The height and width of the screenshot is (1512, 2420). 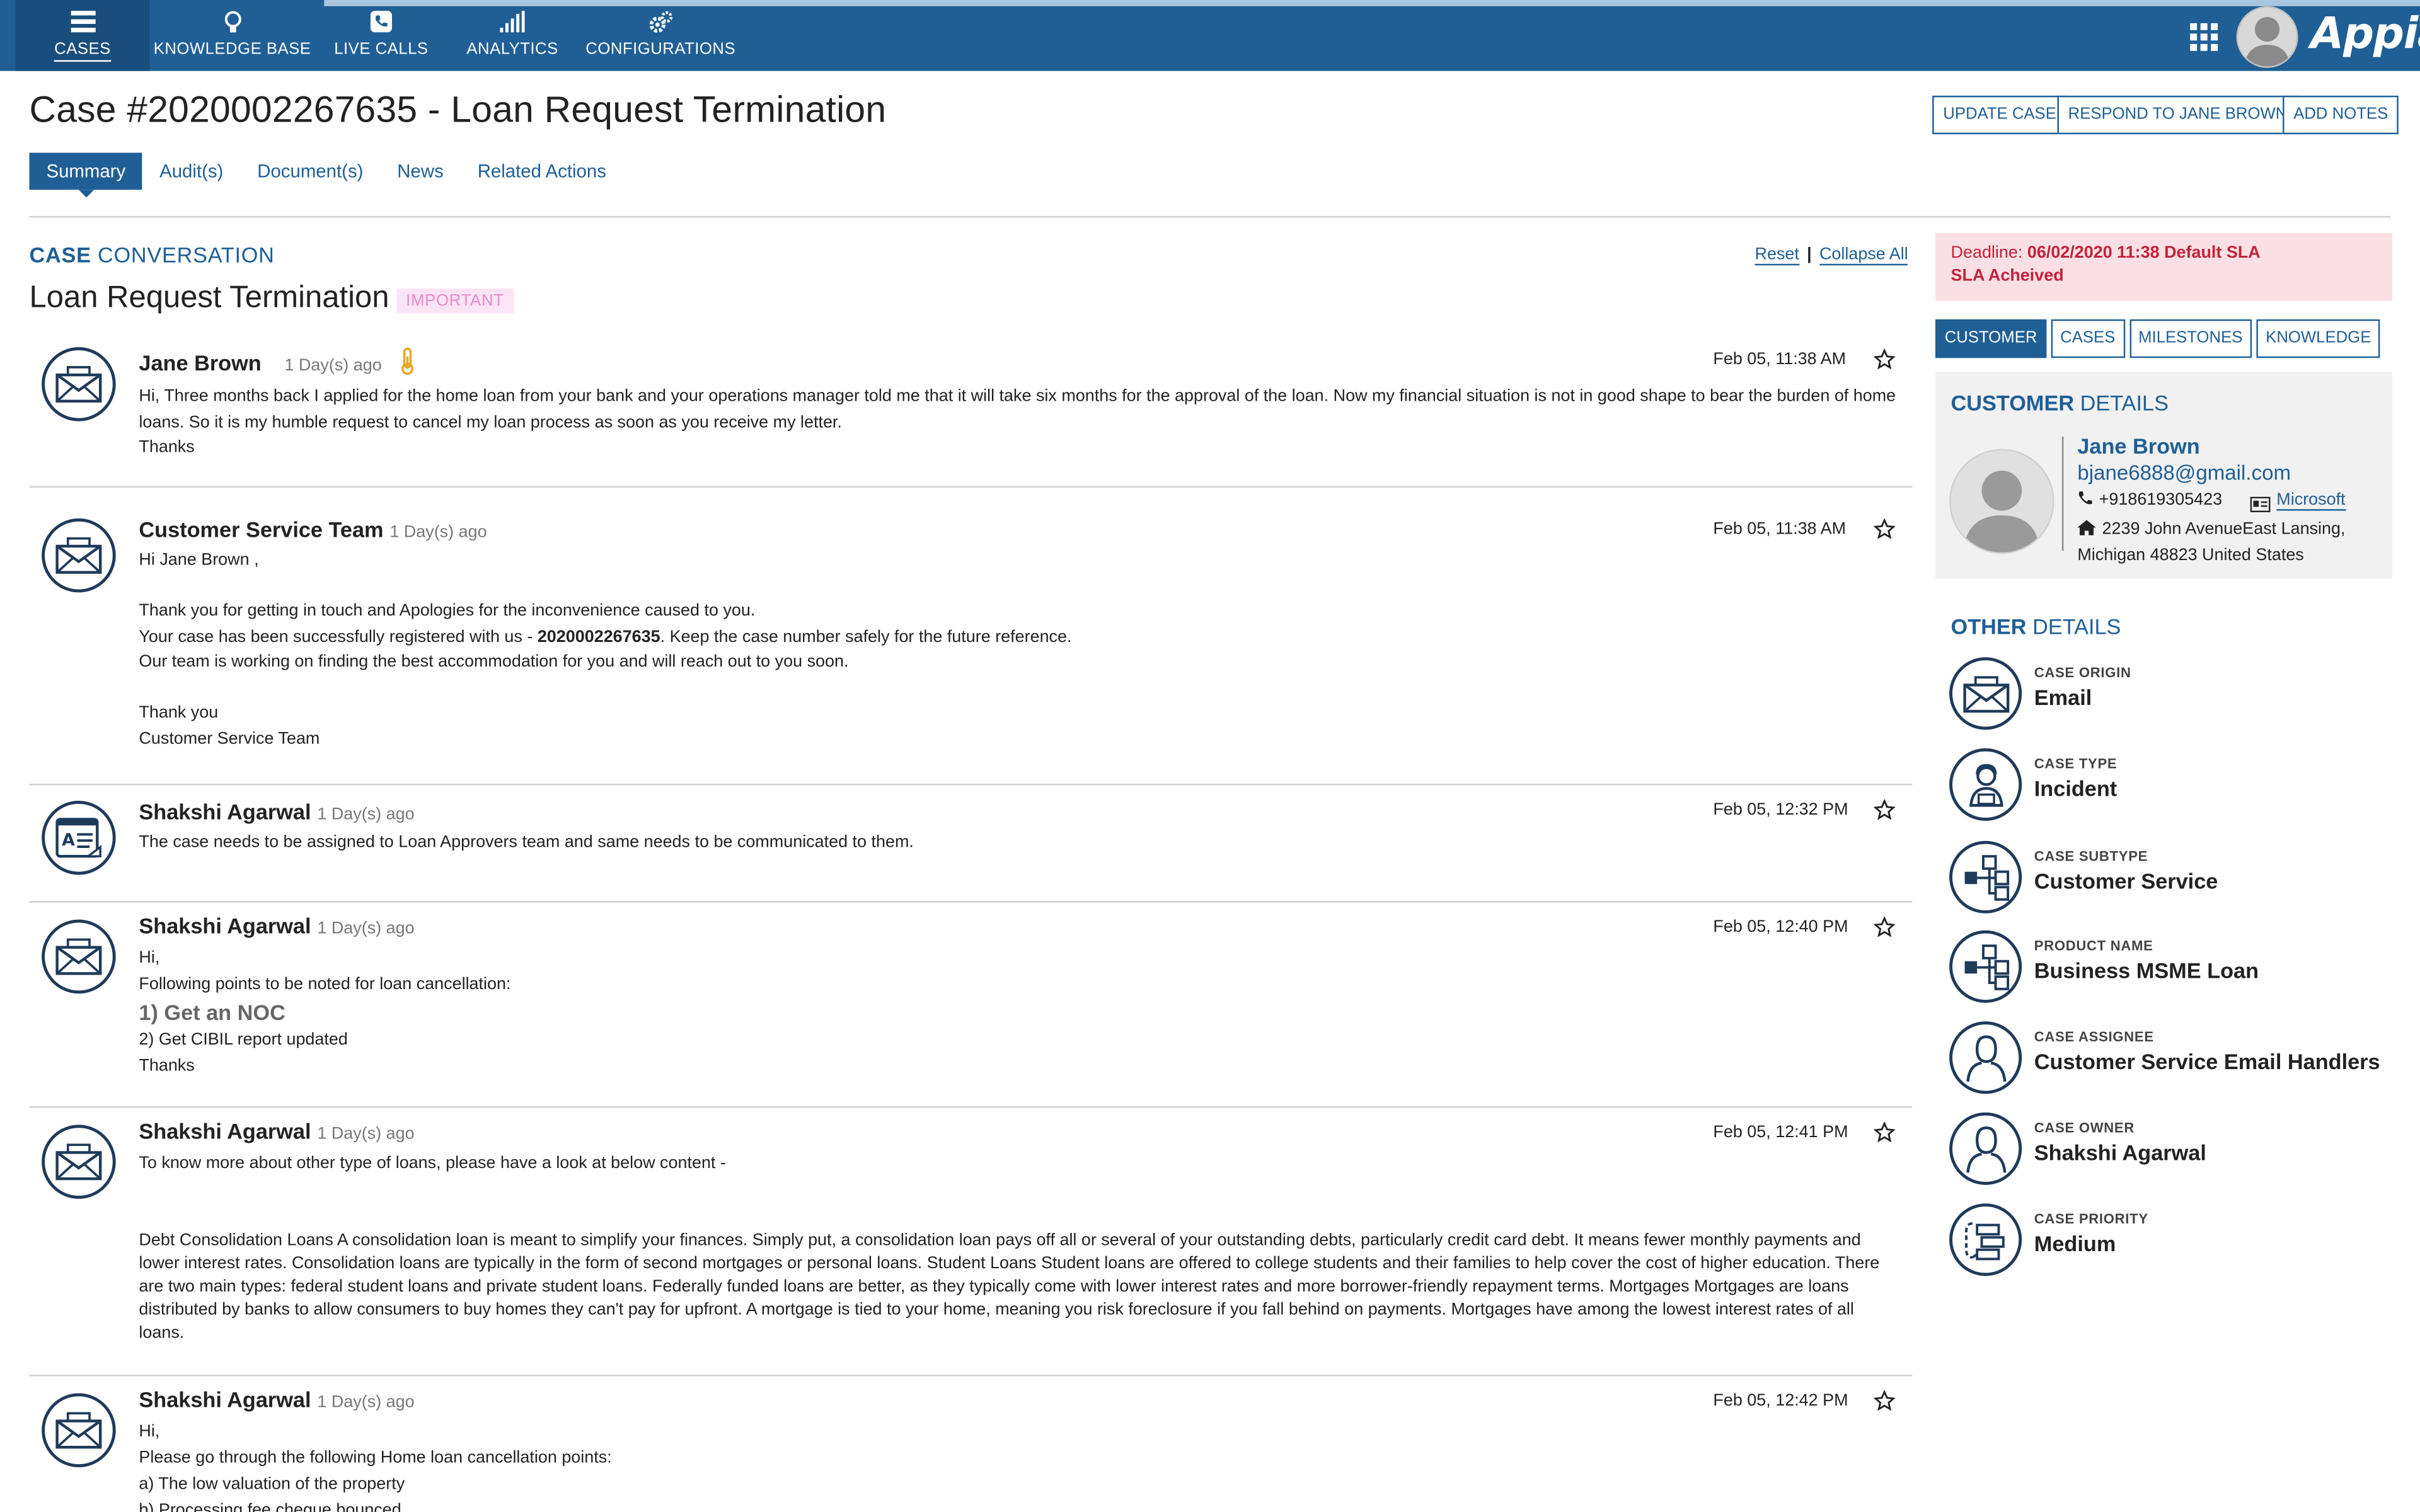 I want to click on phone-icon, so click(x=381, y=21).